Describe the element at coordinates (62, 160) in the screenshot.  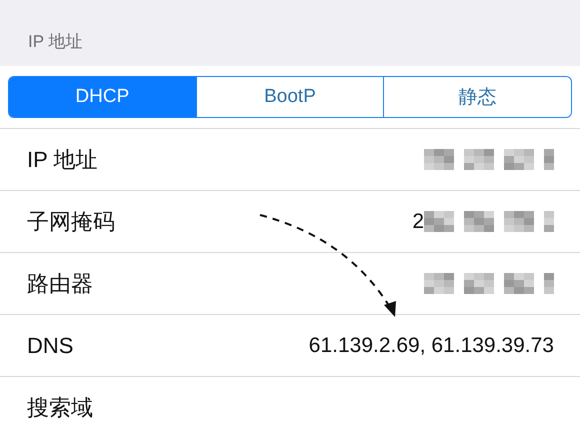
I see `row-label: IP 地址` at that location.